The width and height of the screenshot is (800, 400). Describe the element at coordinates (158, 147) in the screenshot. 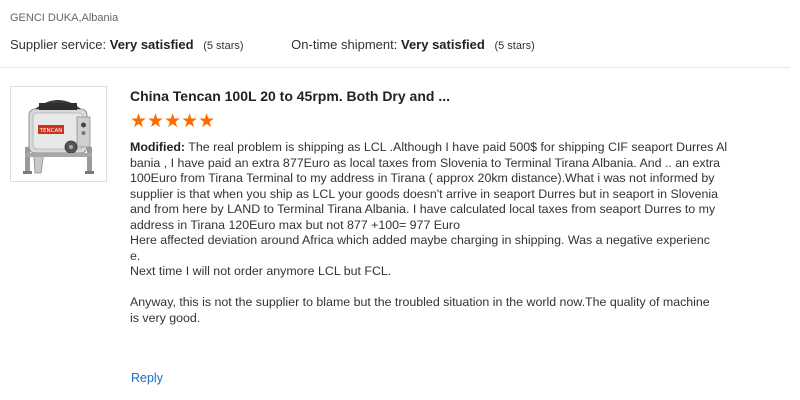

I see `modified-label: Modified:` at that location.